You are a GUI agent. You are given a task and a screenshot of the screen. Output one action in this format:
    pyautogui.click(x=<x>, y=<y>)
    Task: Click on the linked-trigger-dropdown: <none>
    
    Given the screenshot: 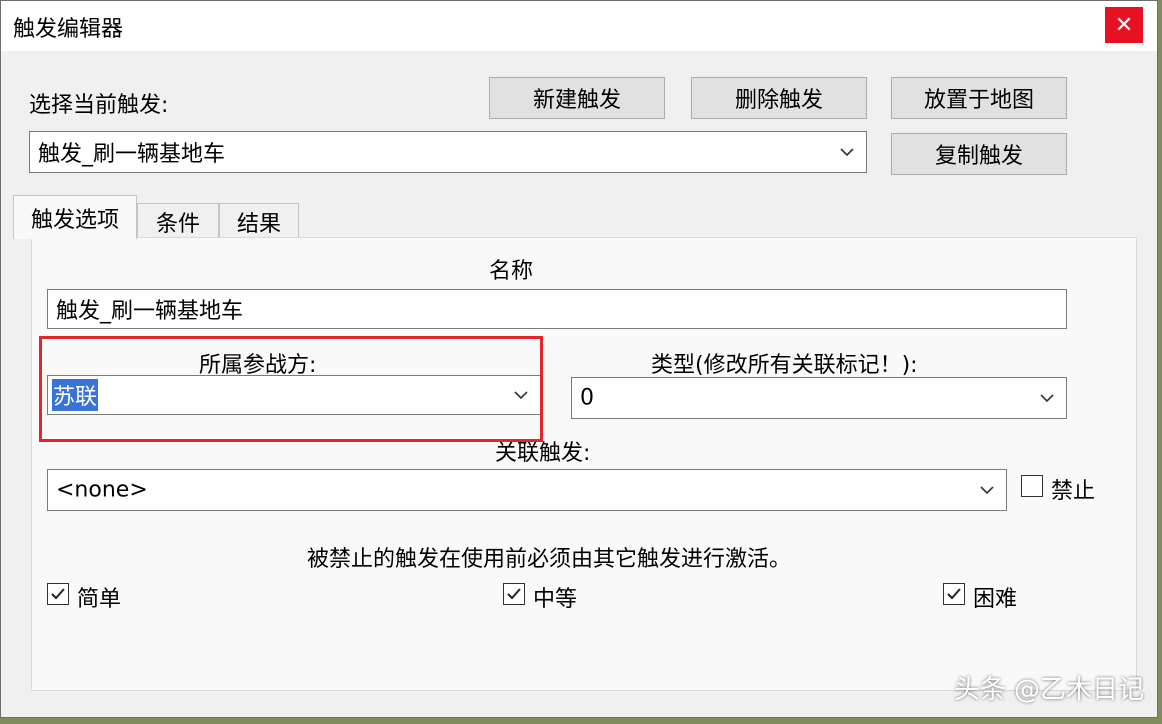 What is the action you would take?
    pyautogui.click(x=527, y=490)
    